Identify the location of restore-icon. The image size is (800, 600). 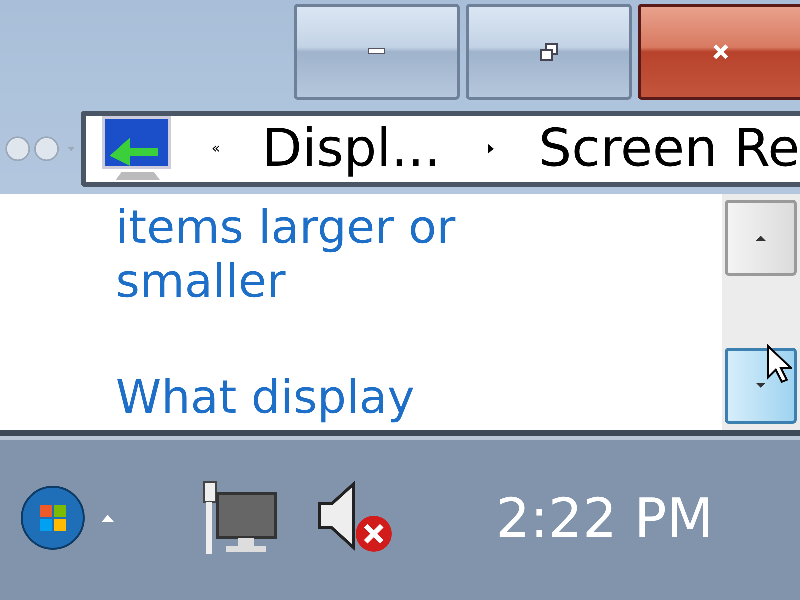
(549, 52).